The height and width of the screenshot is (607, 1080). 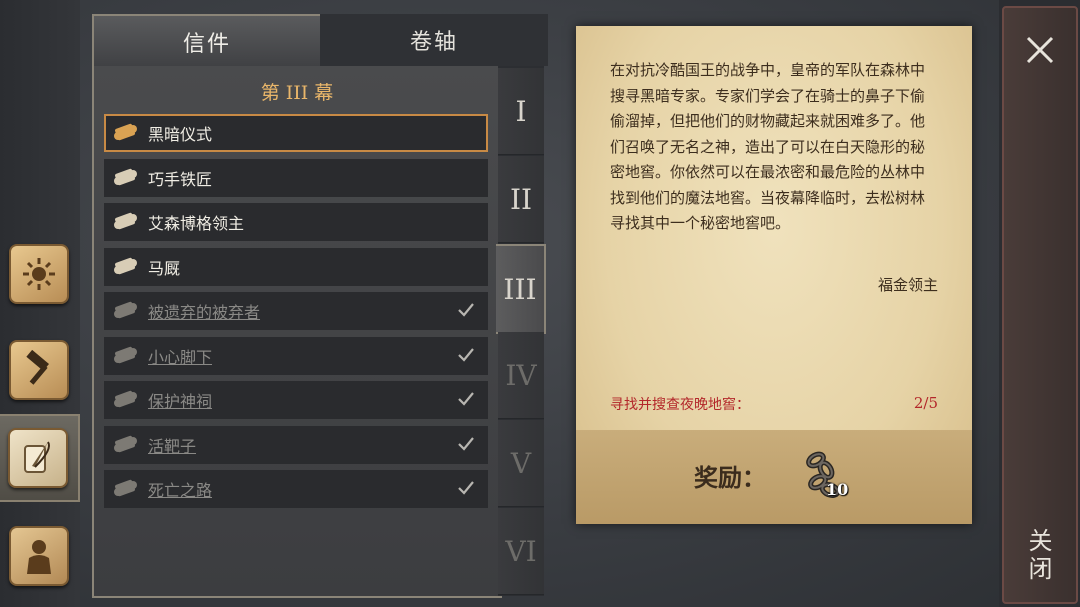 I want to click on nav-letters-button, so click(x=40, y=458).